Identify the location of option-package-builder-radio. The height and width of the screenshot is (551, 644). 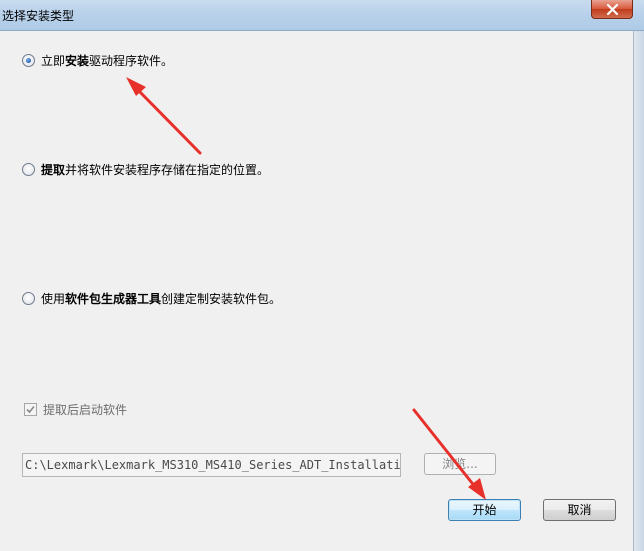
(28, 298).